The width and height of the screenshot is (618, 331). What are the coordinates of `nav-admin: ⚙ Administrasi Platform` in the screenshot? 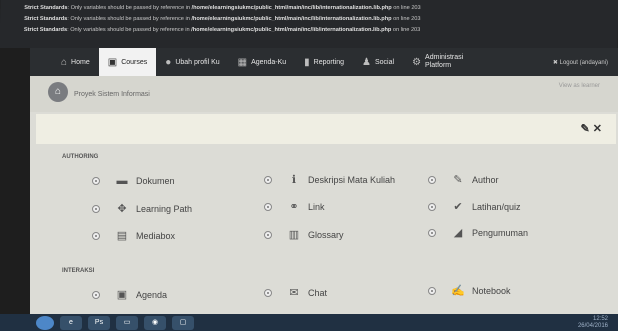 It's located at (437, 62).